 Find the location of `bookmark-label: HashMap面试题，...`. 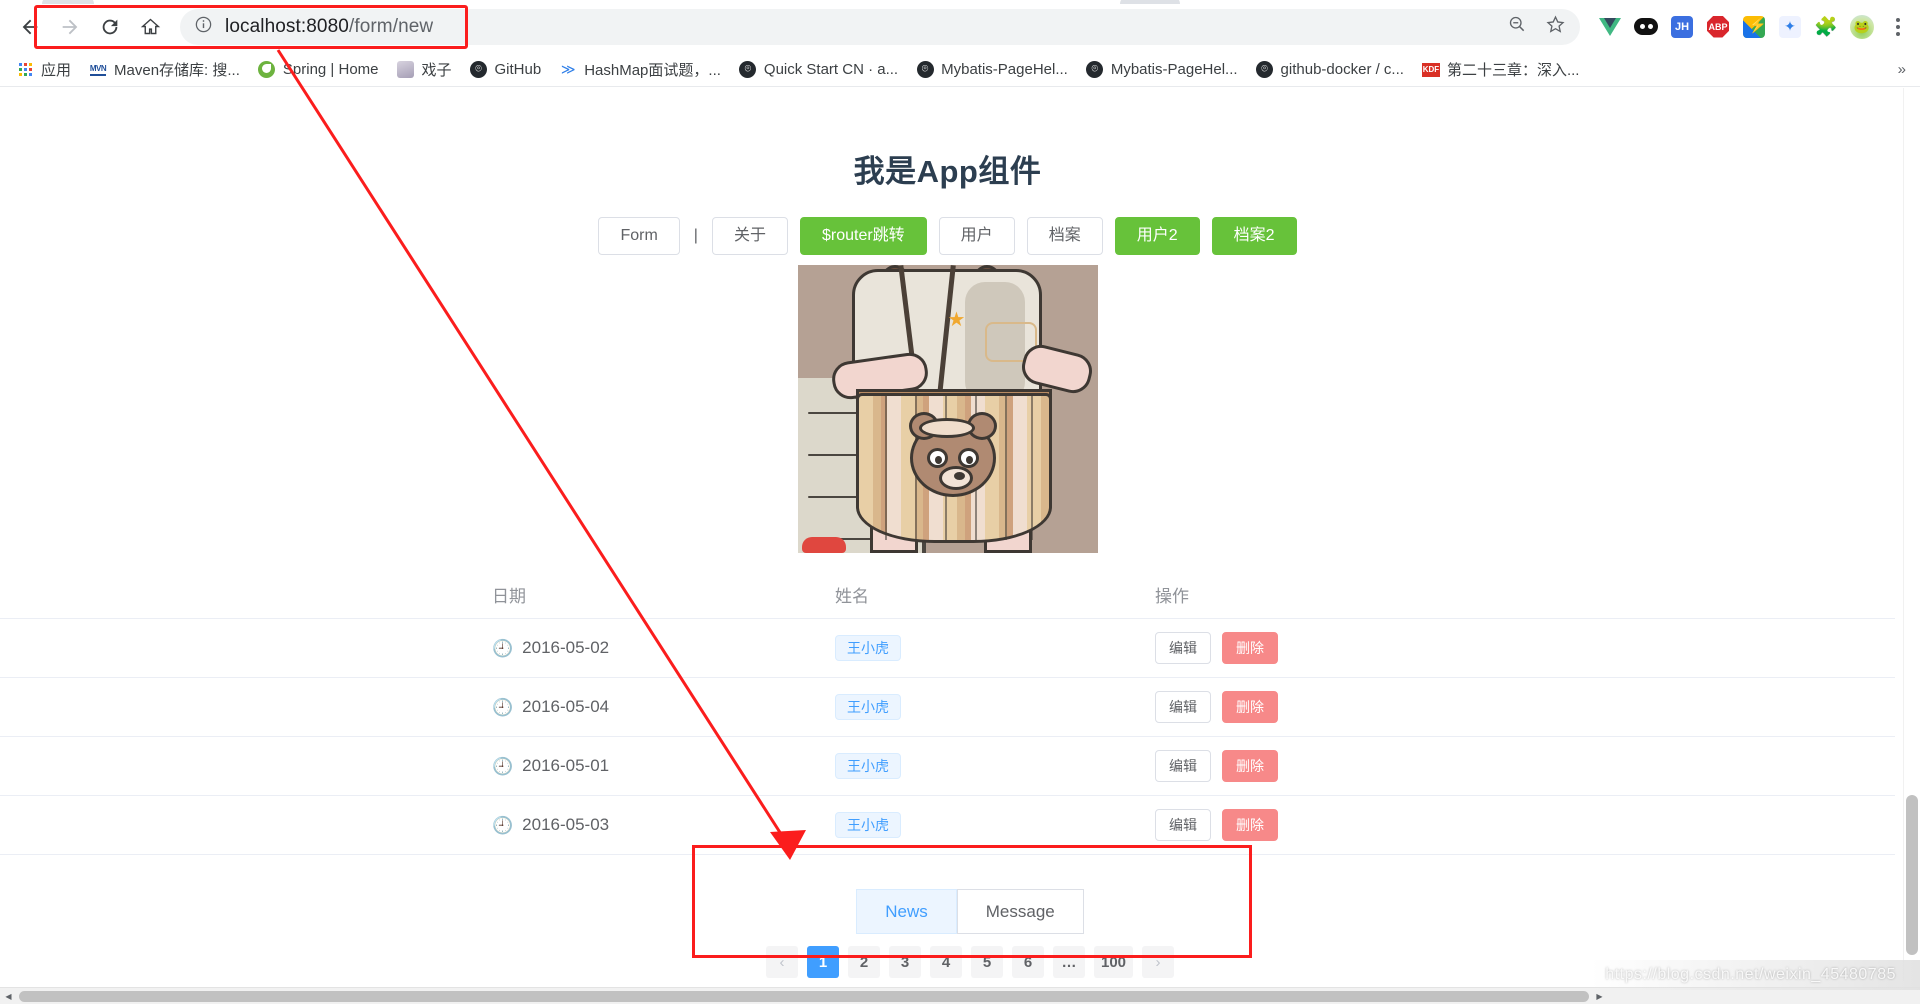

bookmark-label: HashMap面试题，... is located at coordinates (652, 70).